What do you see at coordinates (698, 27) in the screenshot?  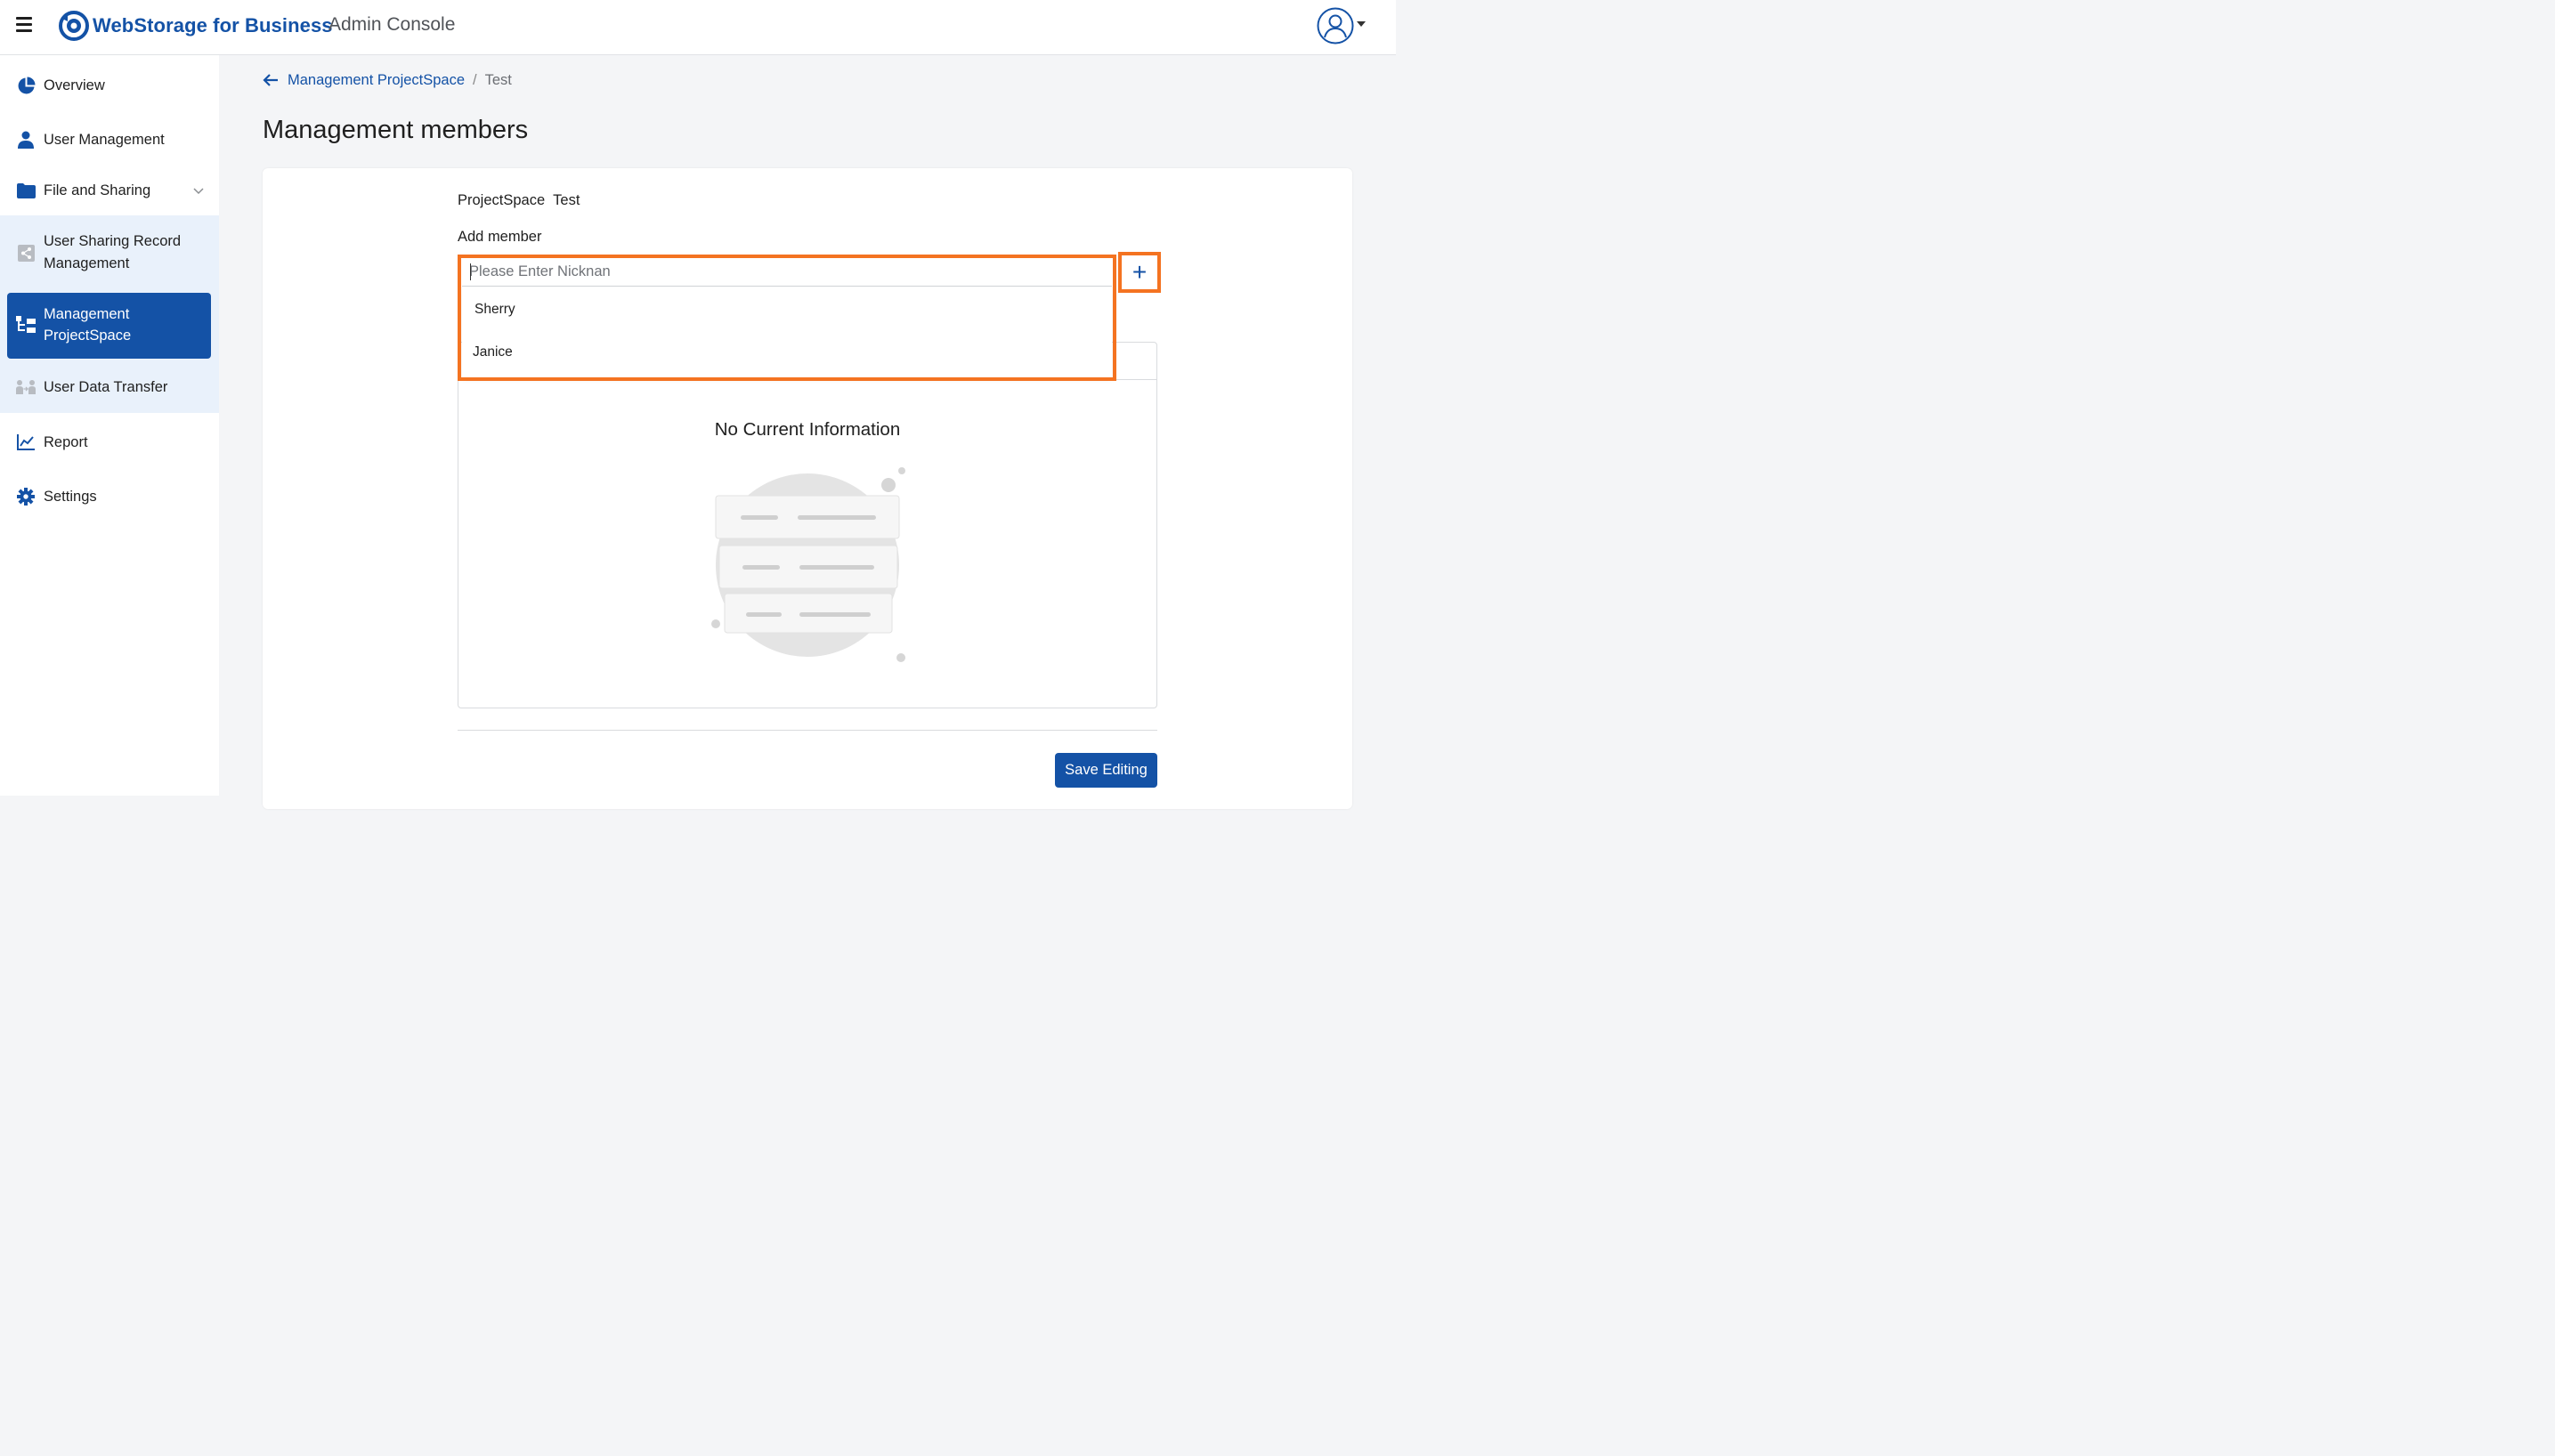 I see `top-bar: WebStorage for Business Admin Console` at bounding box center [698, 27].